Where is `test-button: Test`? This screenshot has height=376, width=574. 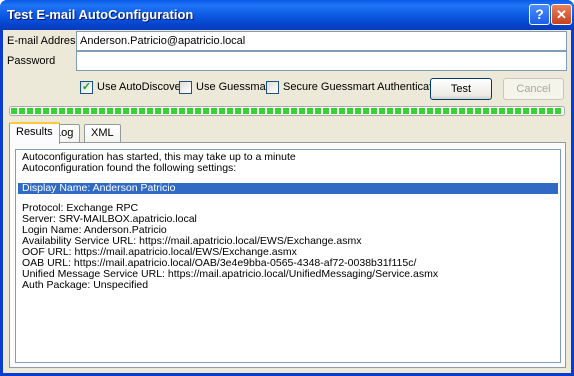 test-button: Test is located at coordinates (461, 89).